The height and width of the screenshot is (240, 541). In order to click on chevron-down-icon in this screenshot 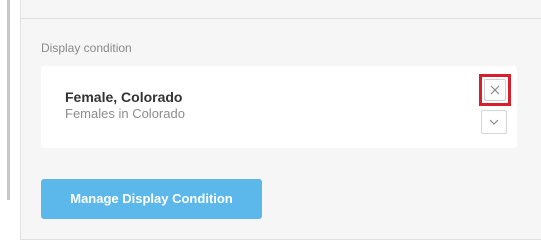, I will do `click(494, 122)`.